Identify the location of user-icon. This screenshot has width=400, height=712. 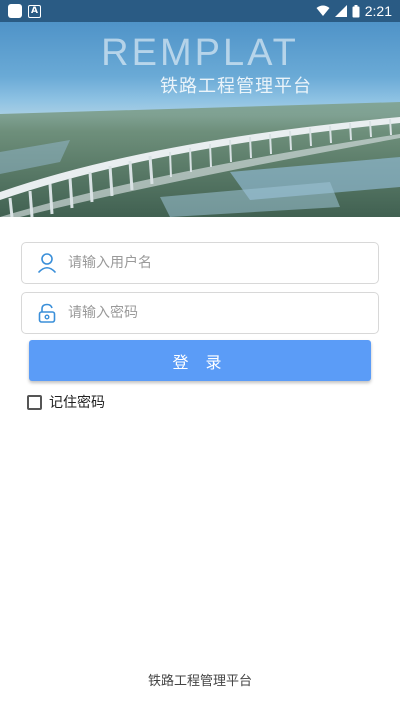
(47, 263).